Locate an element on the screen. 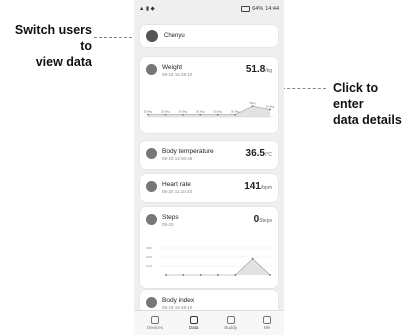 The height and width of the screenshot is (335, 412). signal-icons: ▲ ▮ ◆ is located at coordinates (147, 9).